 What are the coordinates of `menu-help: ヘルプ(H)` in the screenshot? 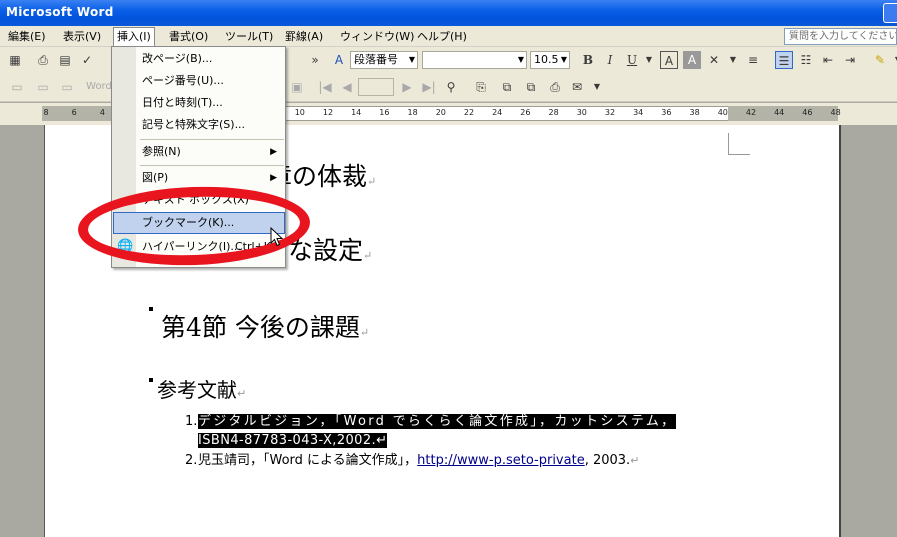 It's located at (442, 36).